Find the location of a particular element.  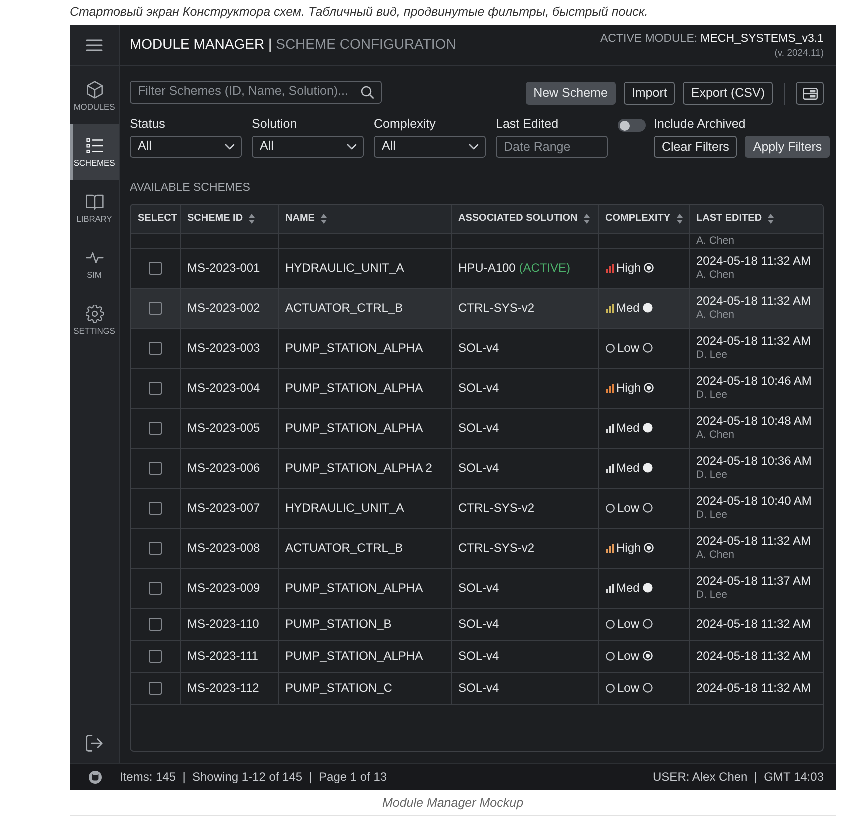

complexity-label: High is located at coordinates (629, 388).